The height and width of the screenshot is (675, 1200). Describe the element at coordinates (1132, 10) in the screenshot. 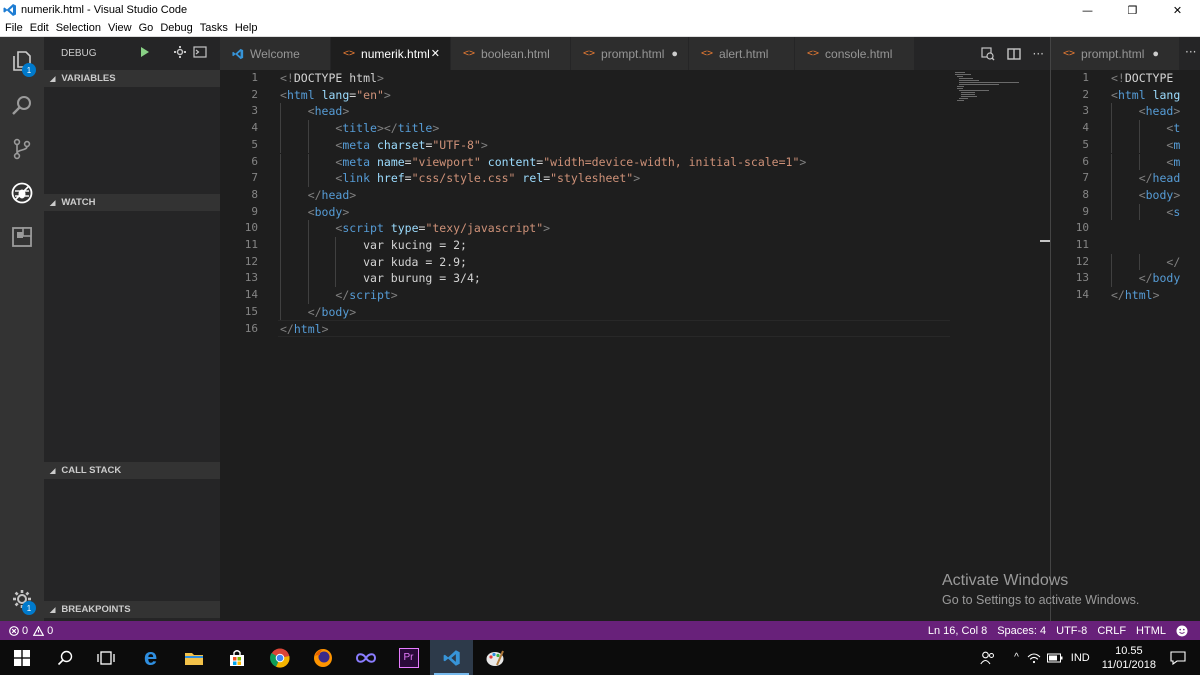

I see `maximize-button: ❐` at that location.